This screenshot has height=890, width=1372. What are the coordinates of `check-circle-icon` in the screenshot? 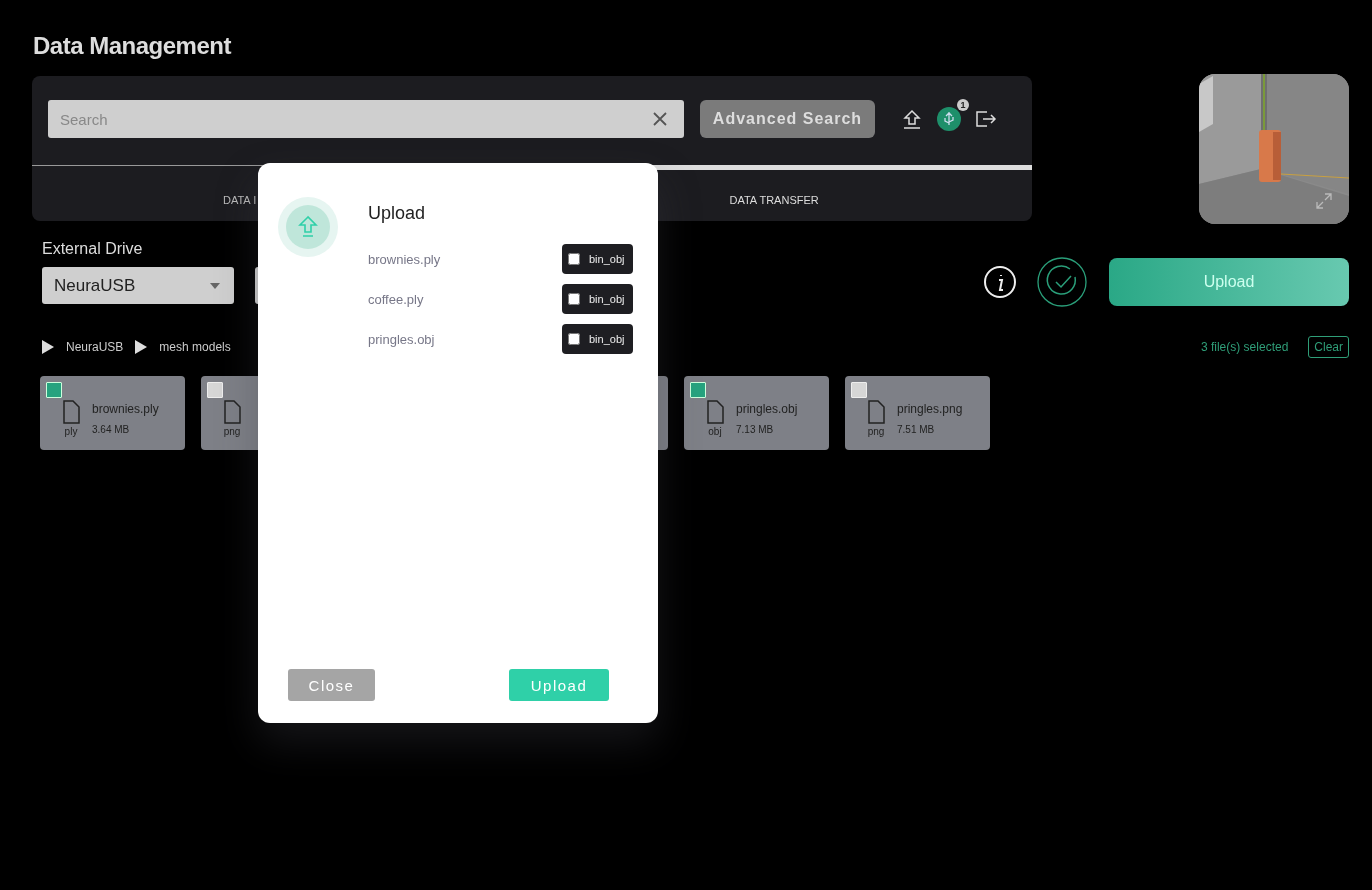 It's located at (1062, 282).